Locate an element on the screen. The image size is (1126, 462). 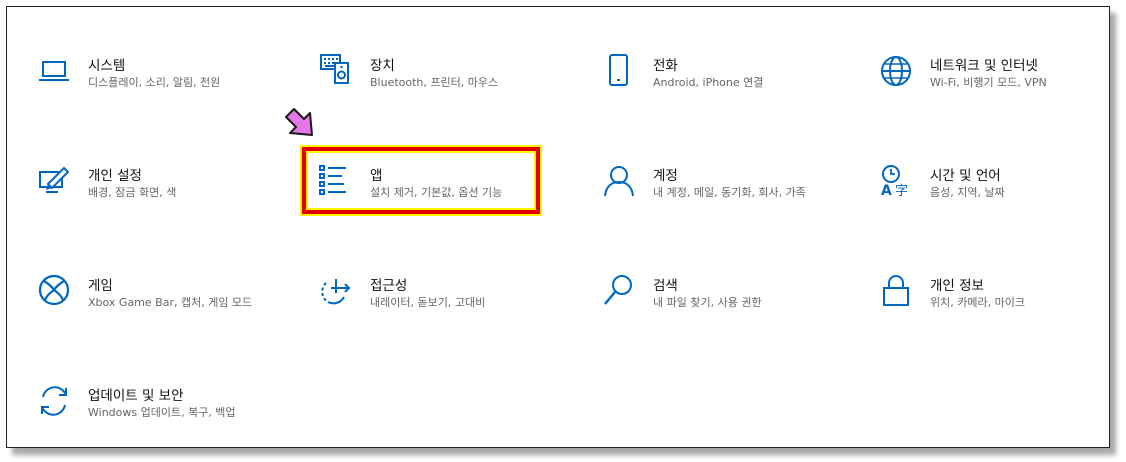
tile-description: 위치, 카메라, 마이크 is located at coordinates (977, 302).